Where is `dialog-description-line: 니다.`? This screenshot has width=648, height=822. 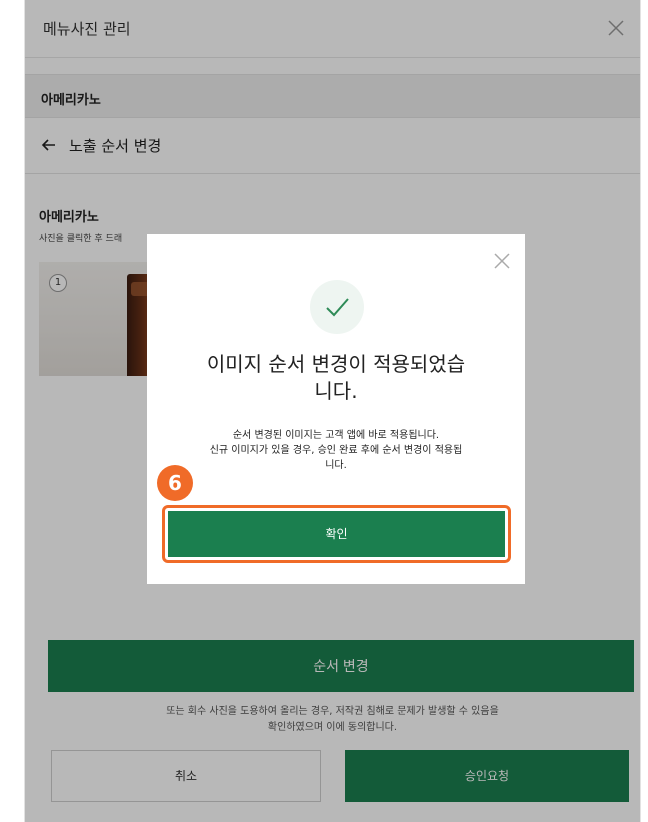
dialog-description-line: 니다. is located at coordinates (336, 465).